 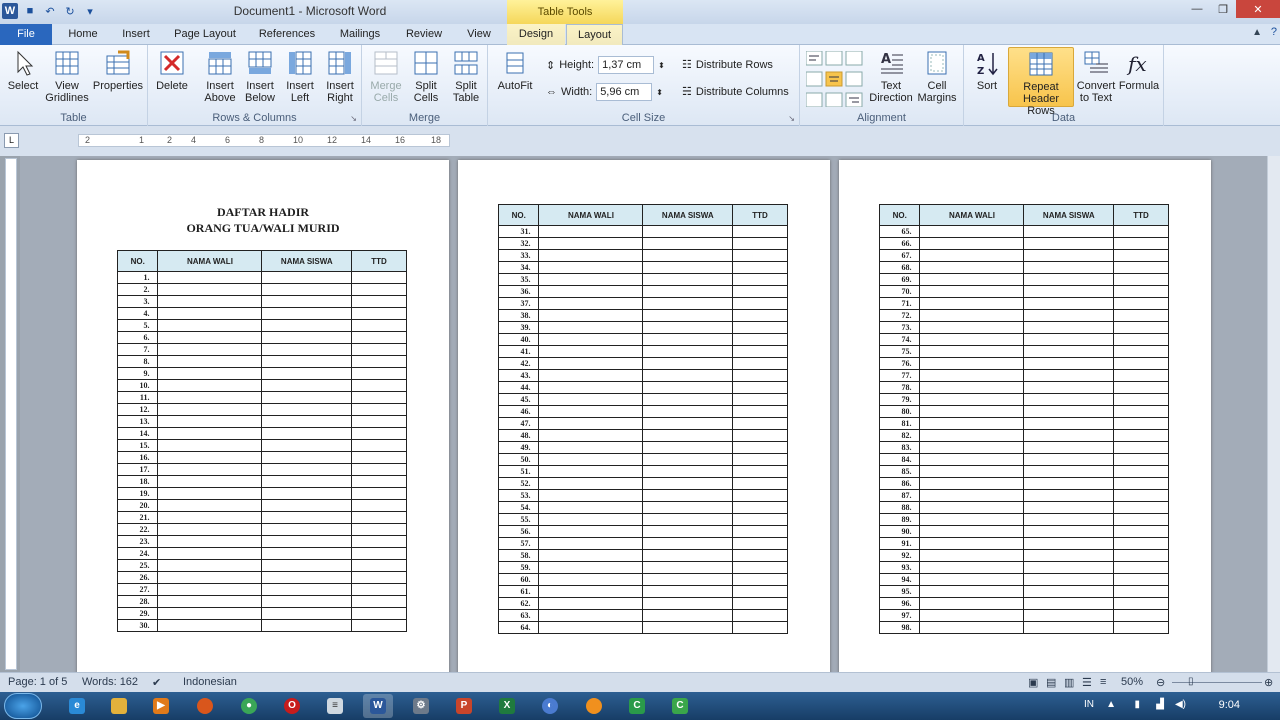 What do you see at coordinates (1033, 682) in the screenshot?
I see `print-layout-icon: ▣` at bounding box center [1033, 682].